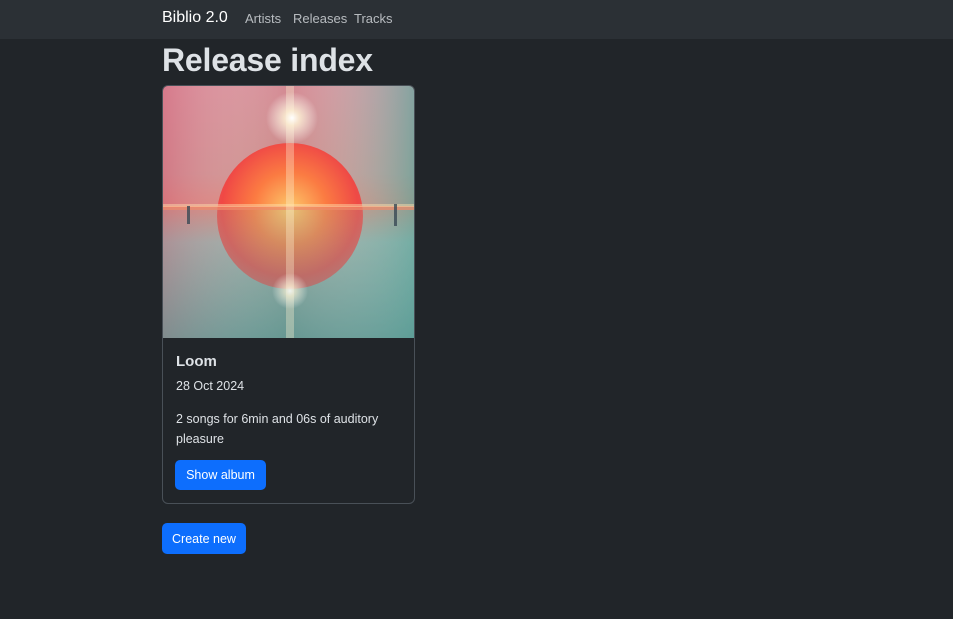 Image resolution: width=953 pixels, height=619 pixels. I want to click on create-new-button: Create new, so click(204, 538).